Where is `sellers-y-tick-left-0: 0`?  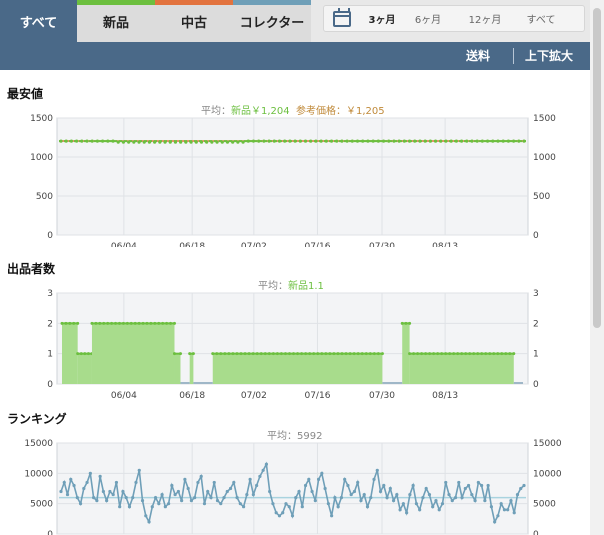 sellers-y-tick-left-0: 0 is located at coordinates (50, 385).